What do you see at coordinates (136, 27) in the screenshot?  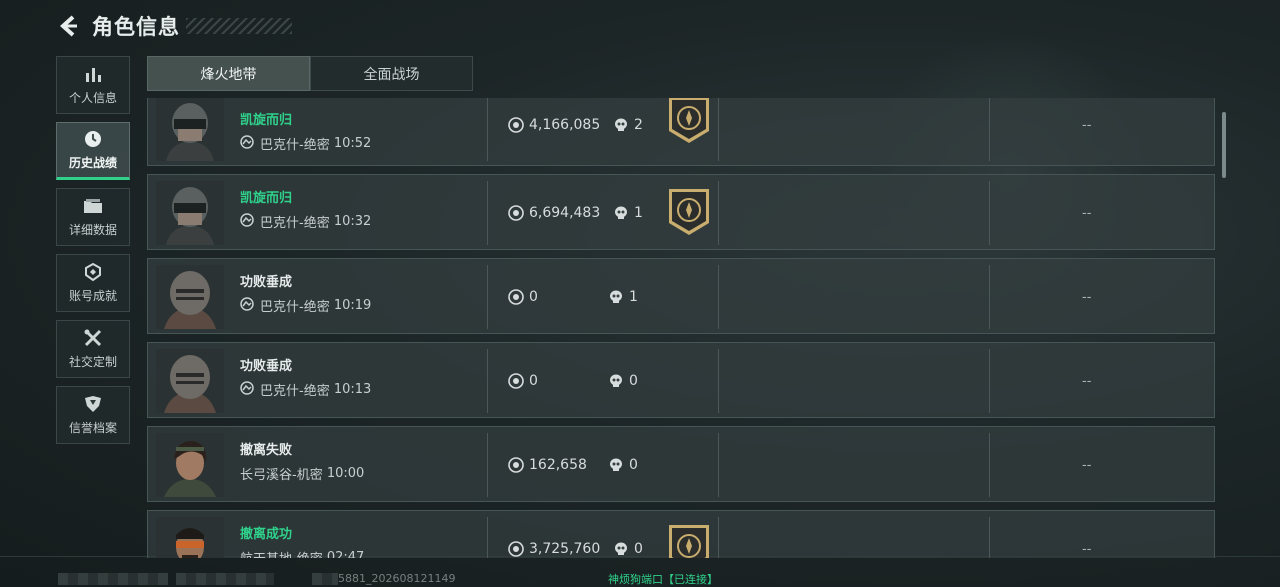 I see `page-title: 角色信息` at bounding box center [136, 27].